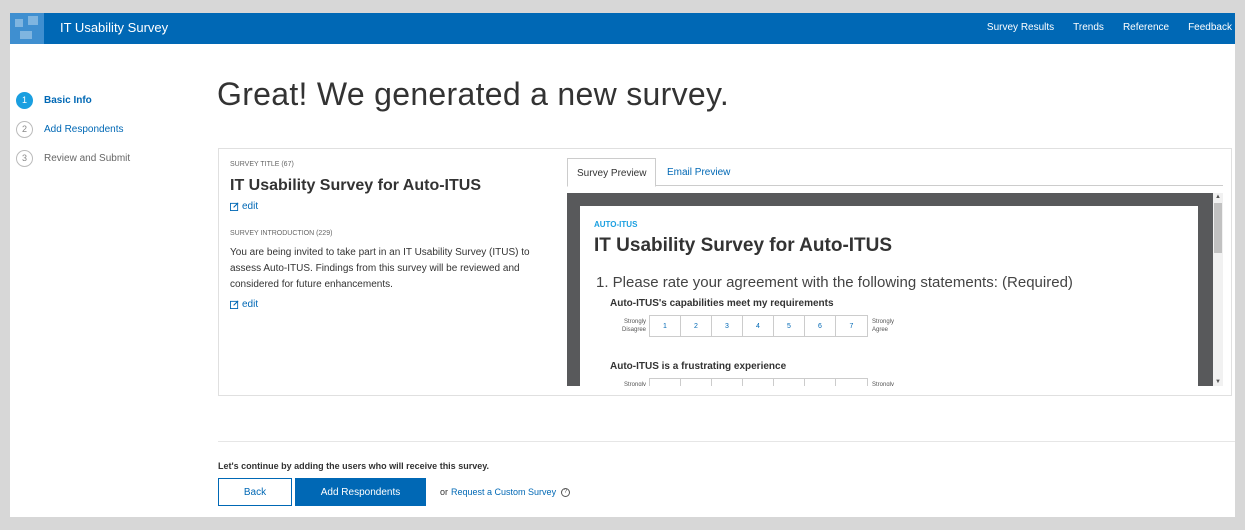 The image size is (1245, 530). I want to click on step-add-respondents: 2 Add Respondents, so click(73, 129).